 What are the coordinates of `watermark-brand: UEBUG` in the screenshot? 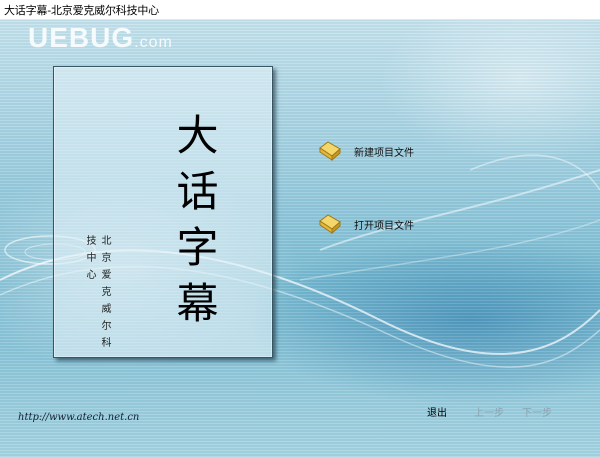 It's located at (81, 37).